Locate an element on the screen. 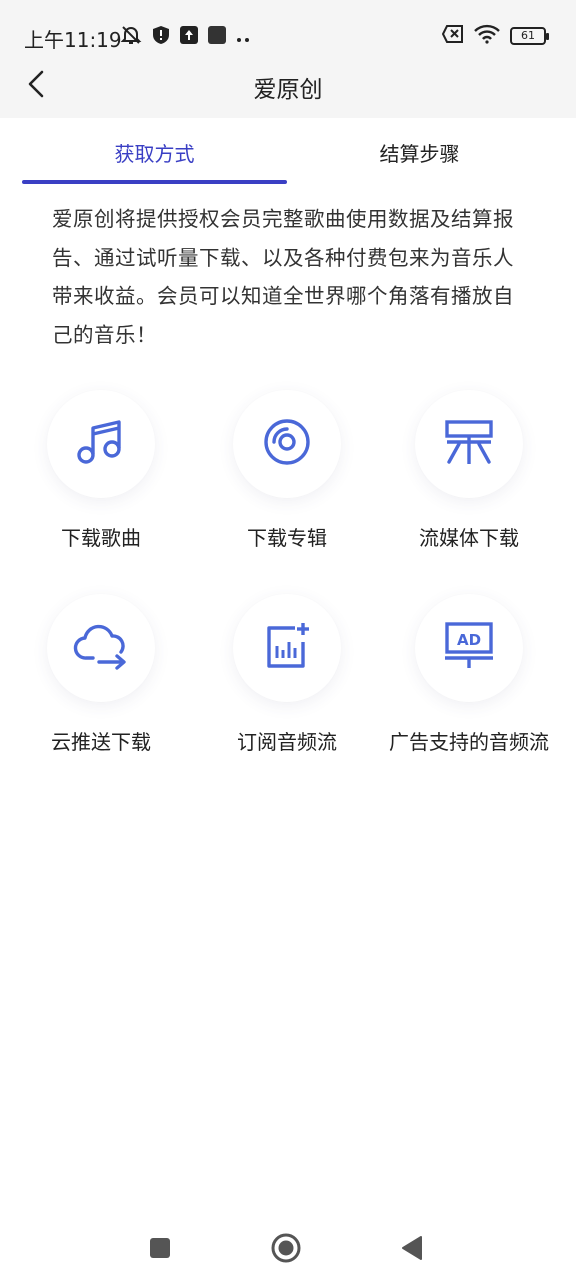  battery-level: 61 is located at coordinates (528, 35).